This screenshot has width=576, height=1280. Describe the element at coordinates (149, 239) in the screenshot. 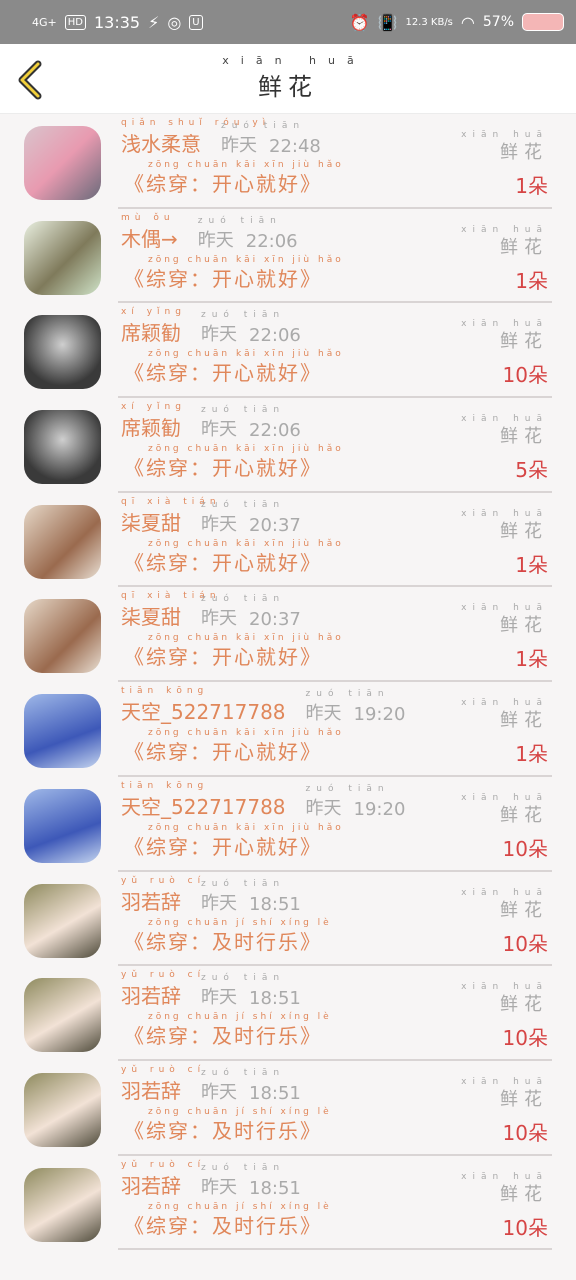

I see `sender-name: 木偶→` at that location.